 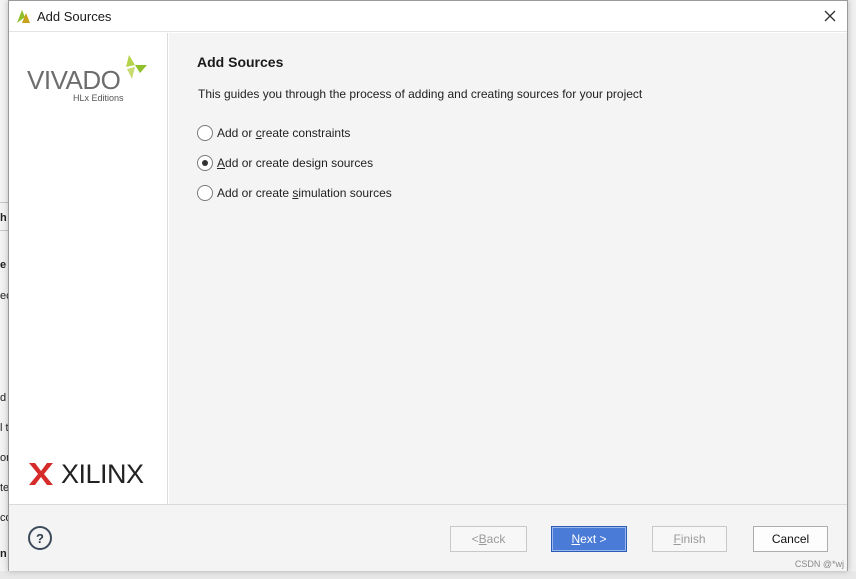 What do you see at coordinates (295, 163) in the screenshot?
I see `option-label: Add or create design sources` at bounding box center [295, 163].